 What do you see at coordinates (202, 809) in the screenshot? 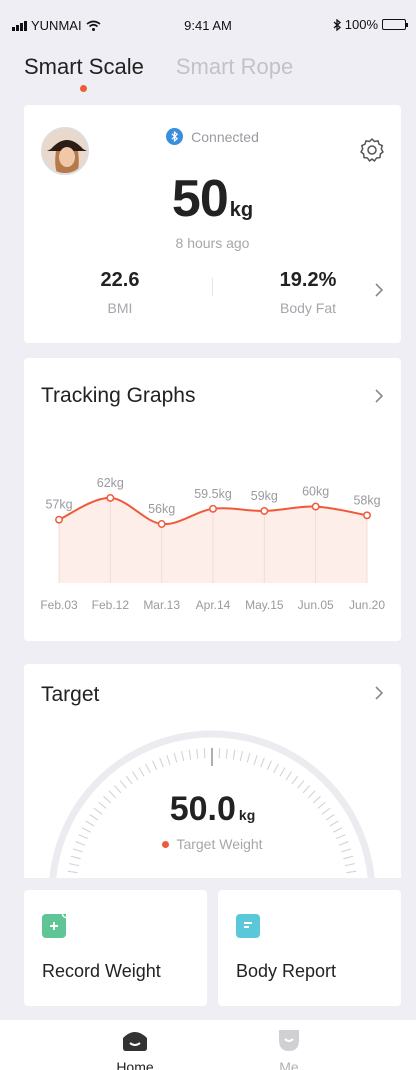
I see `target-weight-value: 50.0` at bounding box center [202, 809].